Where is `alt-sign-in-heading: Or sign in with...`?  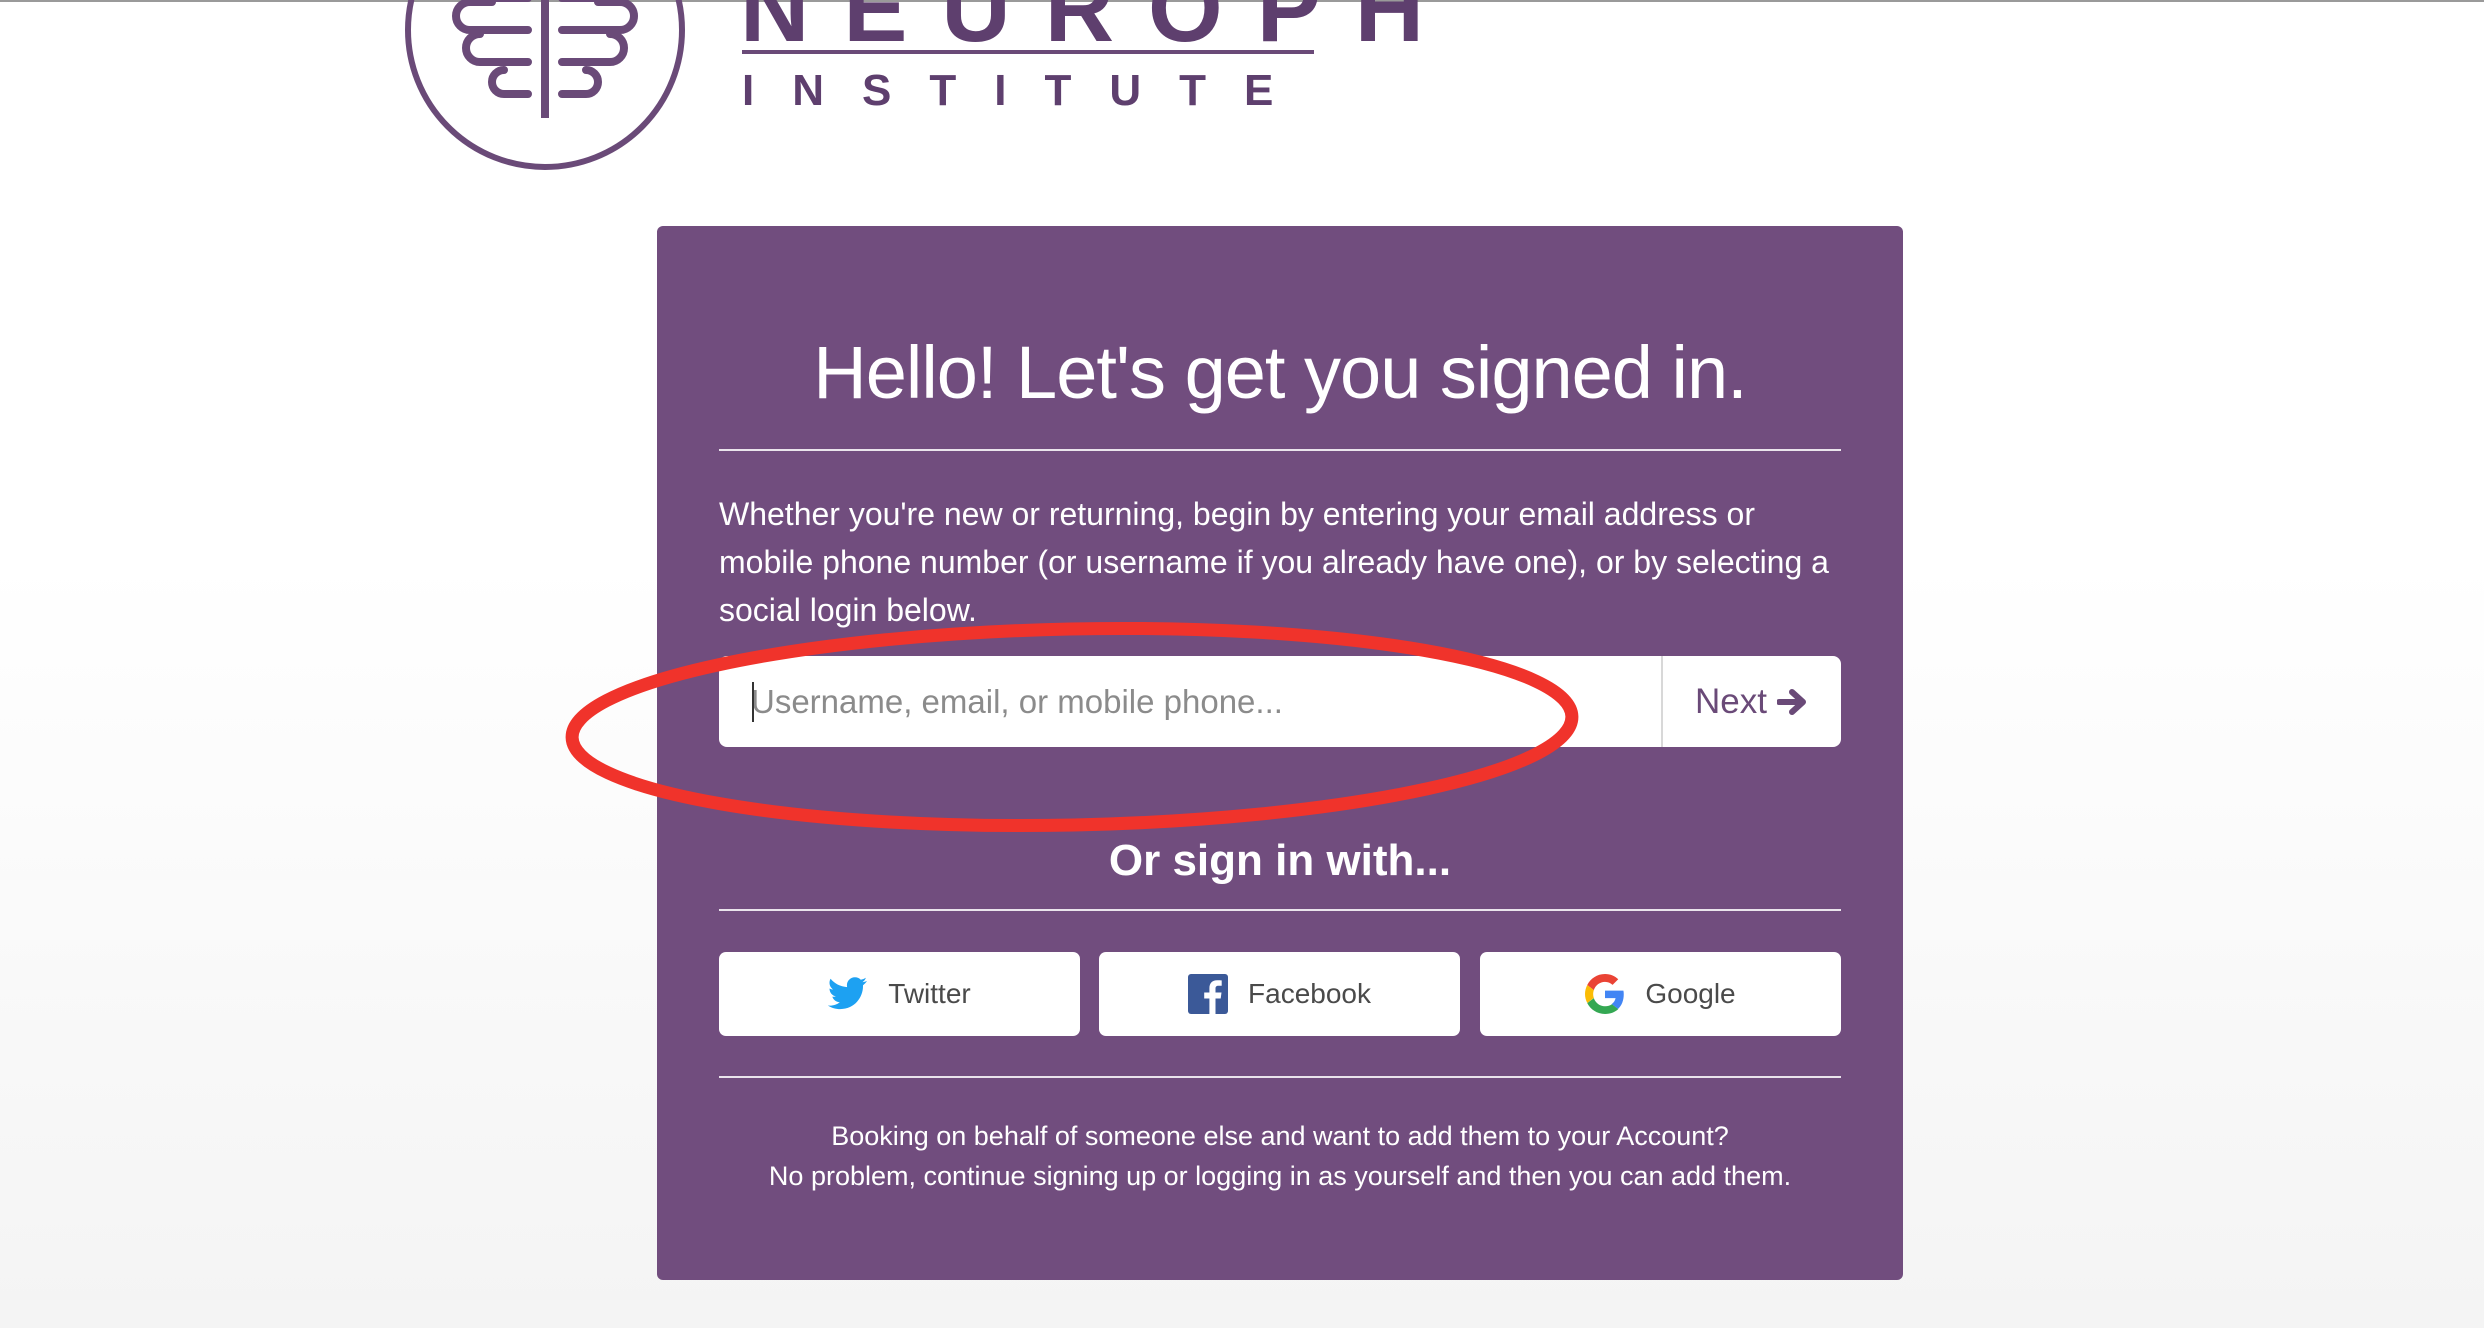 alt-sign-in-heading: Or sign in with... is located at coordinates (1280, 860).